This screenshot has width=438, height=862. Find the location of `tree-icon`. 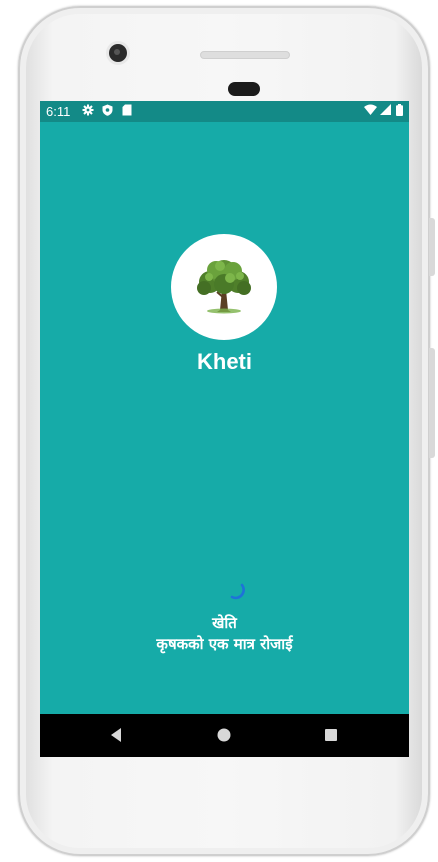

tree-icon is located at coordinates (224, 289).